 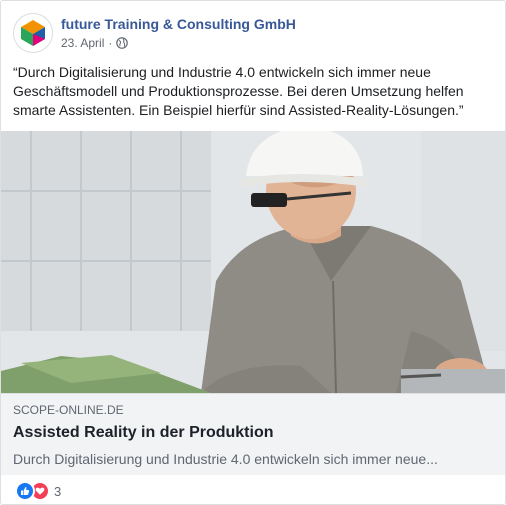 What do you see at coordinates (122, 43) in the screenshot?
I see `globe-icon` at bounding box center [122, 43].